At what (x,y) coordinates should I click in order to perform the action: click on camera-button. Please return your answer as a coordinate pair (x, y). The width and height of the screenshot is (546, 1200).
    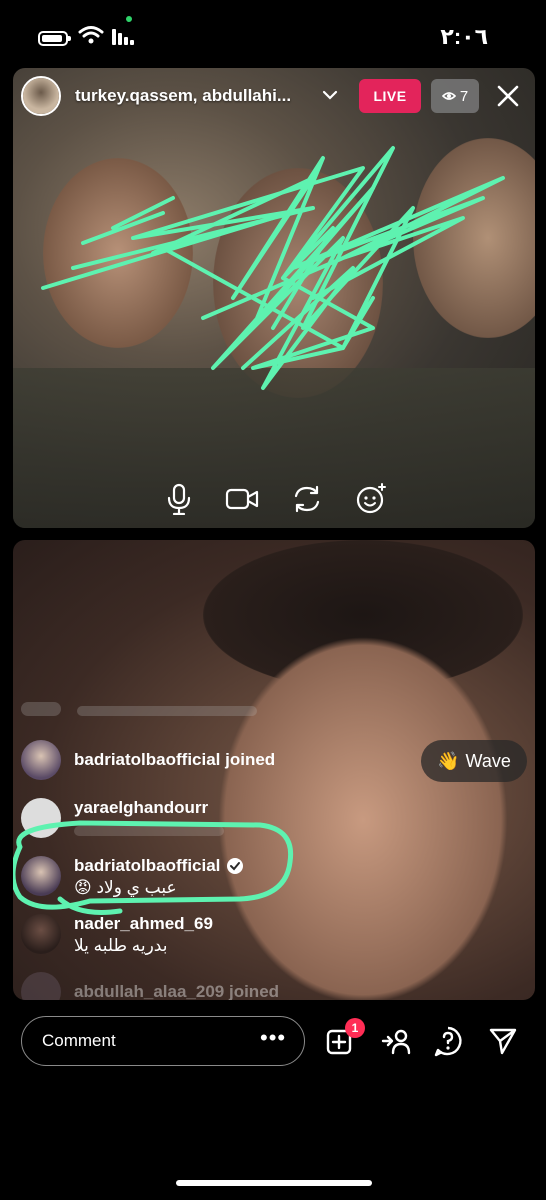
    Looking at the image, I should click on (242, 499).